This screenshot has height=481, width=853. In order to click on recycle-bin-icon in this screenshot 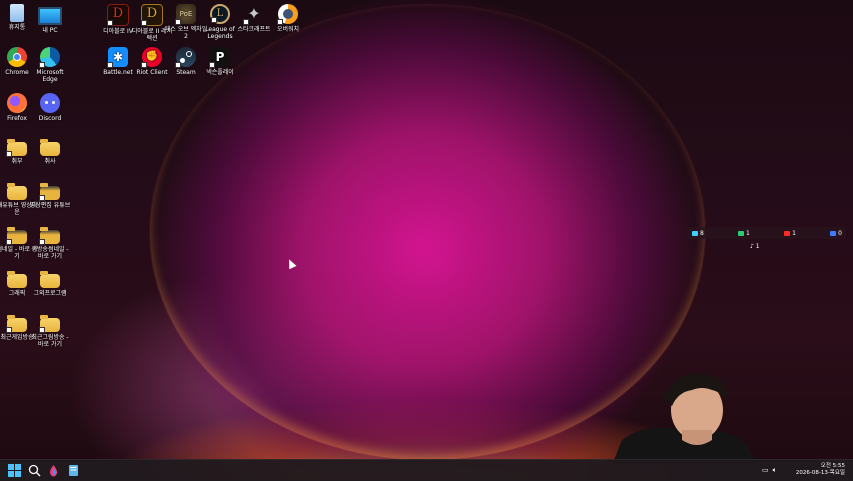, I will do `click(17, 13)`.